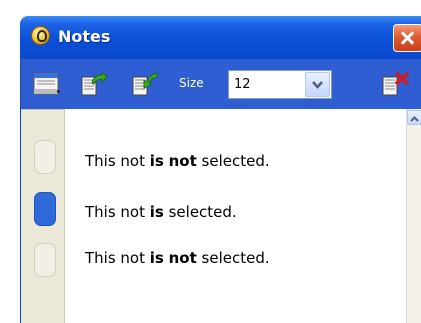  I want to click on chevron-up-icon, so click(414, 119).